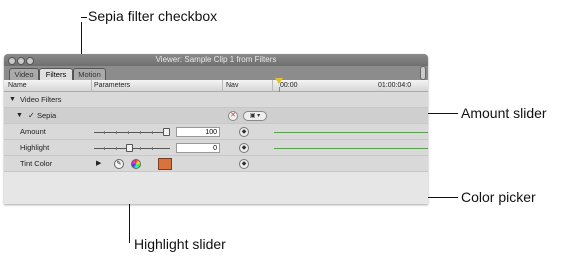 The image size is (570, 257). Describe the element at coordinates (395, 85) in the screenshot. I see `timecode-end: 01:00:04:0` at that location.